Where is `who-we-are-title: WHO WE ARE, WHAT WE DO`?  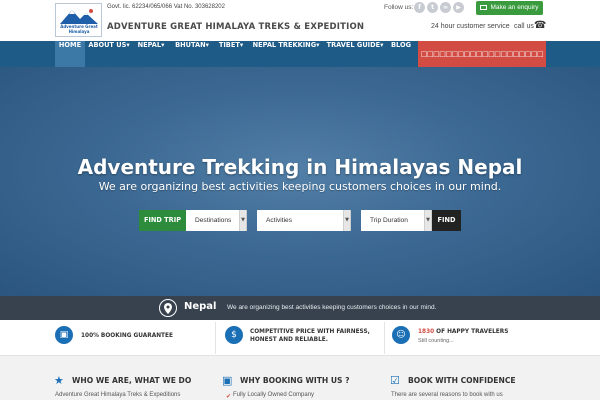 who-we-are-title: WHO WE ARE, WHAT WE DO is located at coordinates (132, 380).